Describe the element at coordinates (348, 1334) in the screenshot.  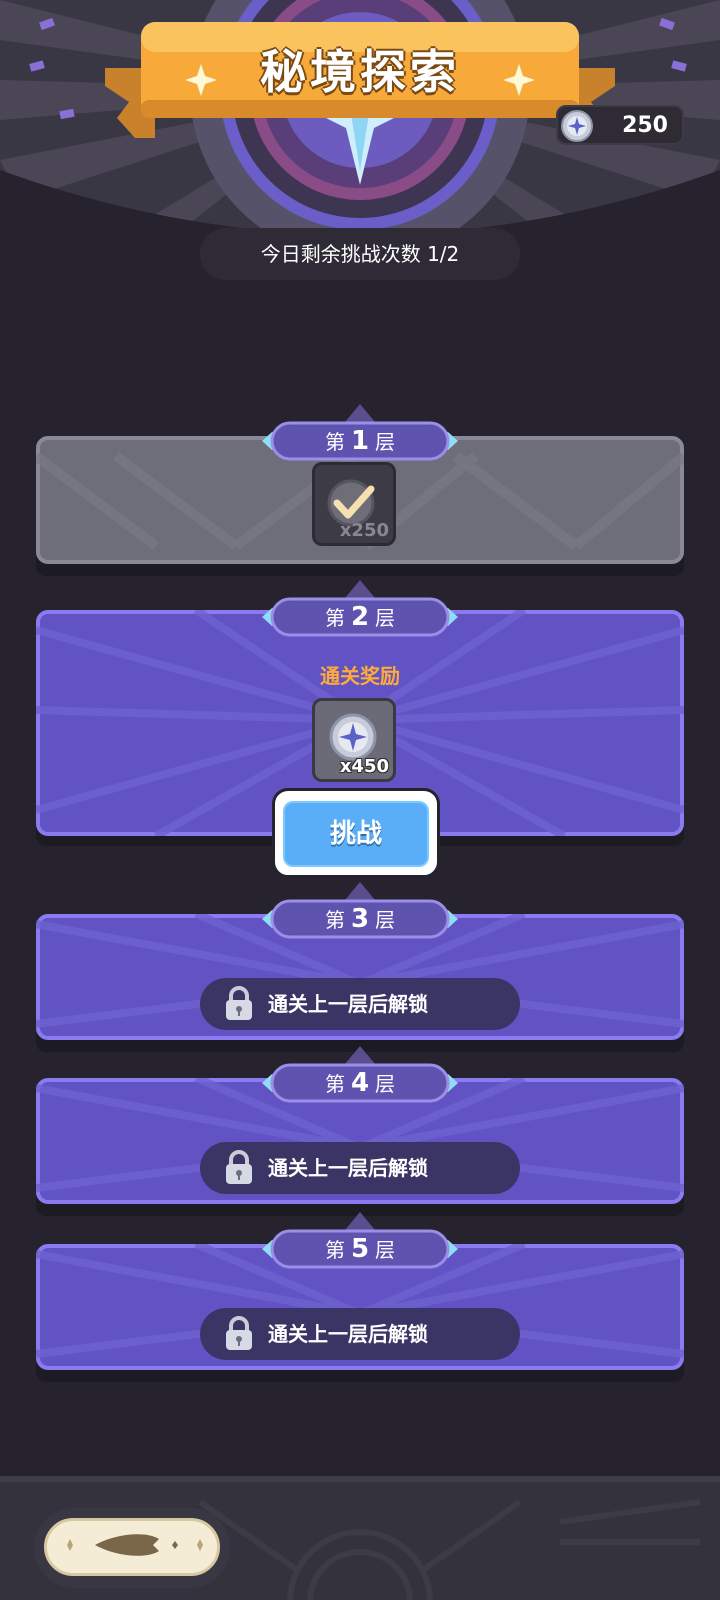
I see `floor-5-lock-text: 通关上一层后解锁` at that location.